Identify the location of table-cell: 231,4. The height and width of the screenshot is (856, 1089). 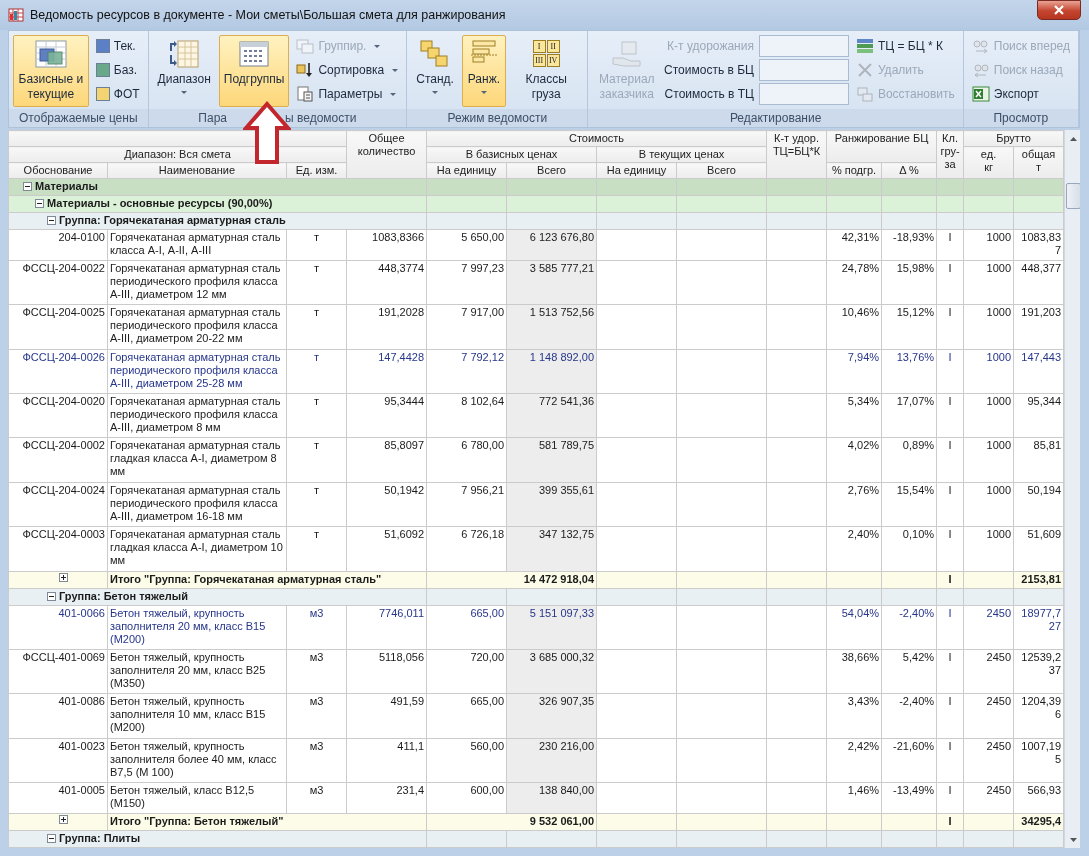
(386, 798).